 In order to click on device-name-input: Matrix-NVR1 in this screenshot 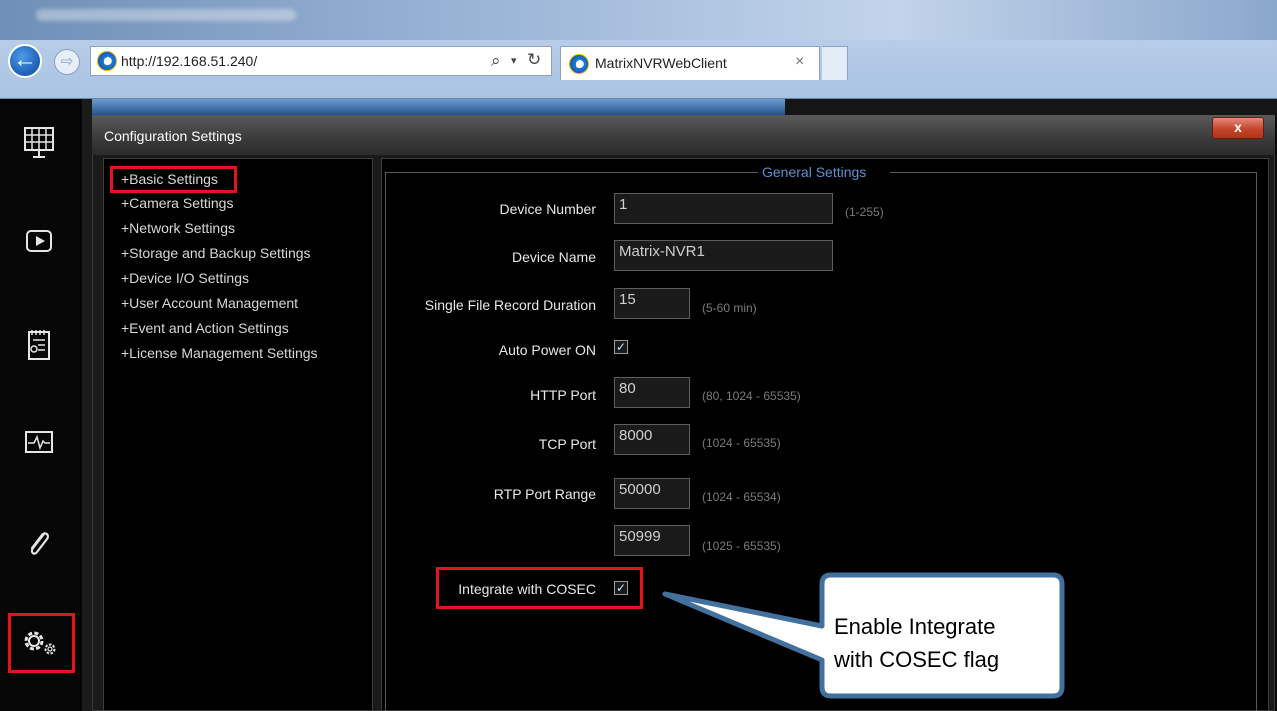, I will do `click(723, 255)`.